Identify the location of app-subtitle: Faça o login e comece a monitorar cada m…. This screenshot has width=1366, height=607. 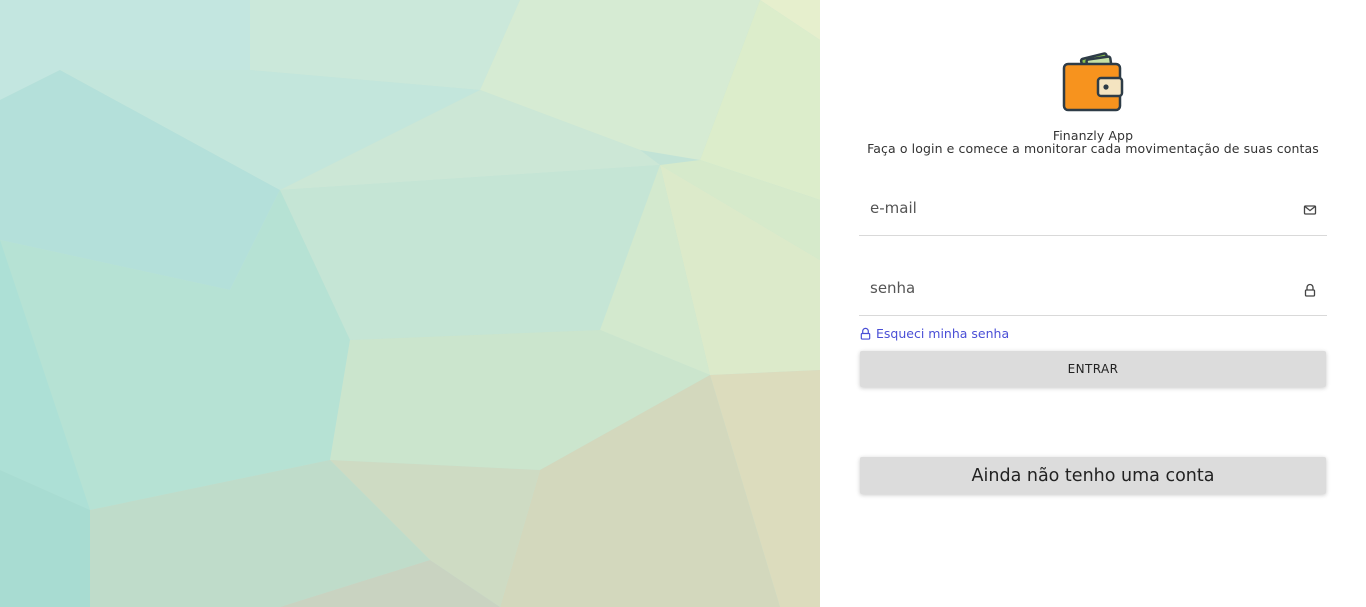
(1093, 148).